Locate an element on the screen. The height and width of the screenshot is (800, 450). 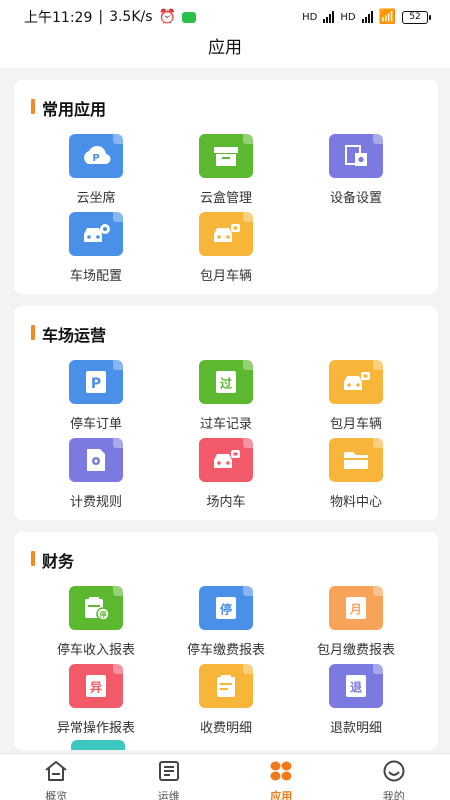
tab-profile: 我的 is located at coordinates (394, 777).